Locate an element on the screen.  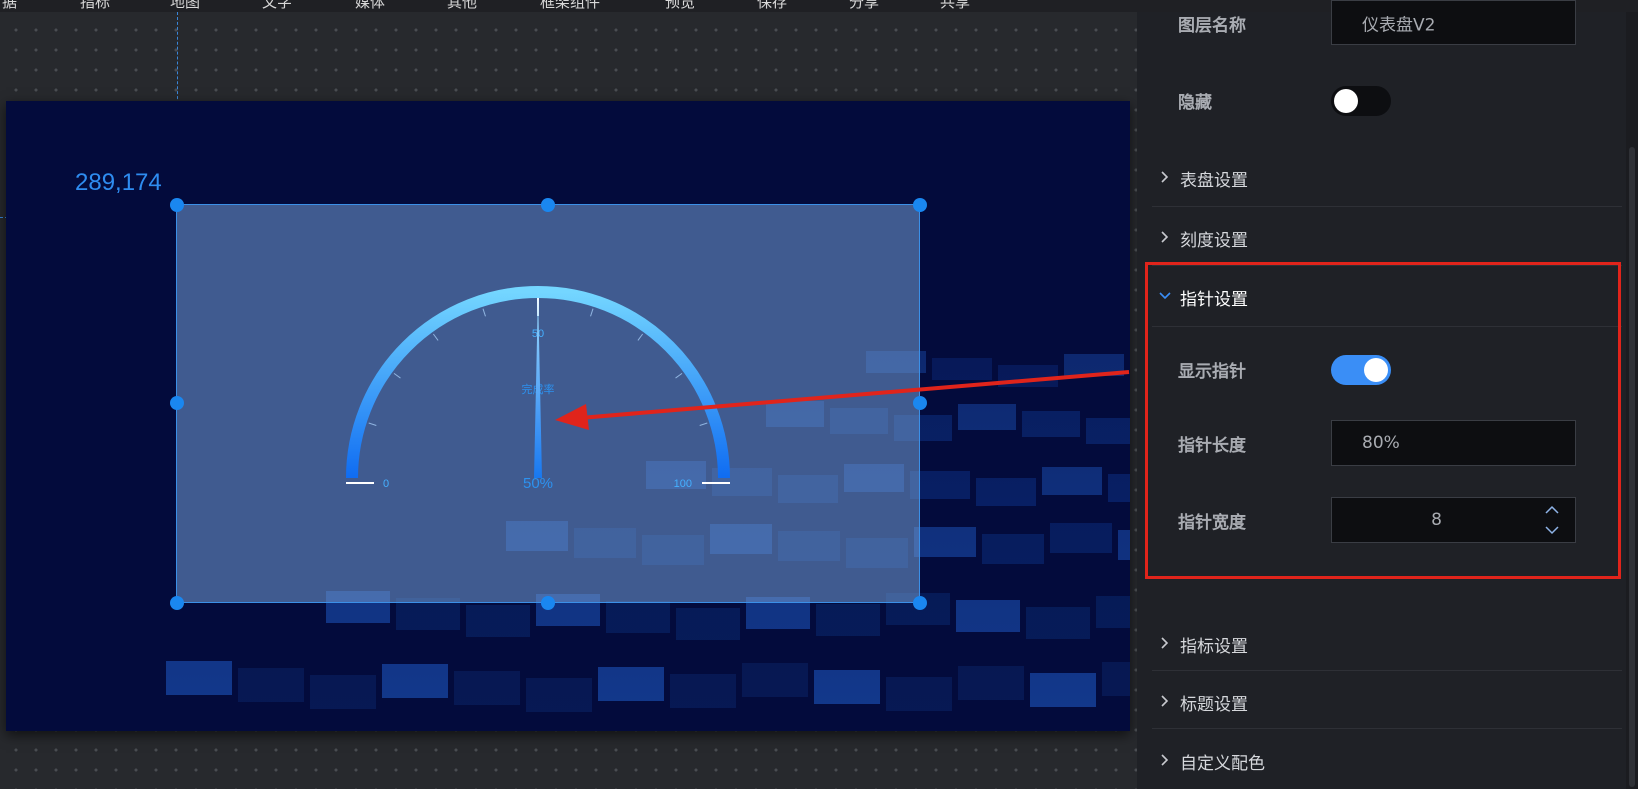
menu-item-map: 地图 is located at coordinates (185, 6).